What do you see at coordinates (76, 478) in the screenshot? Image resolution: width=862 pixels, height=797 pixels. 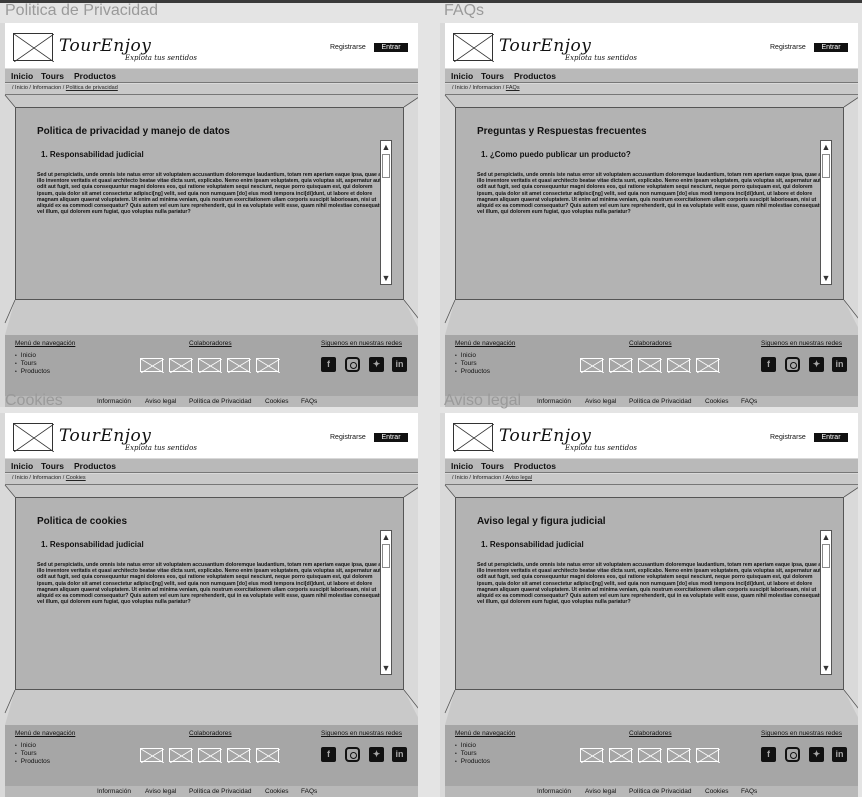 I see `breadcrumb-current: Cookies` at bounding box center [76, 478].